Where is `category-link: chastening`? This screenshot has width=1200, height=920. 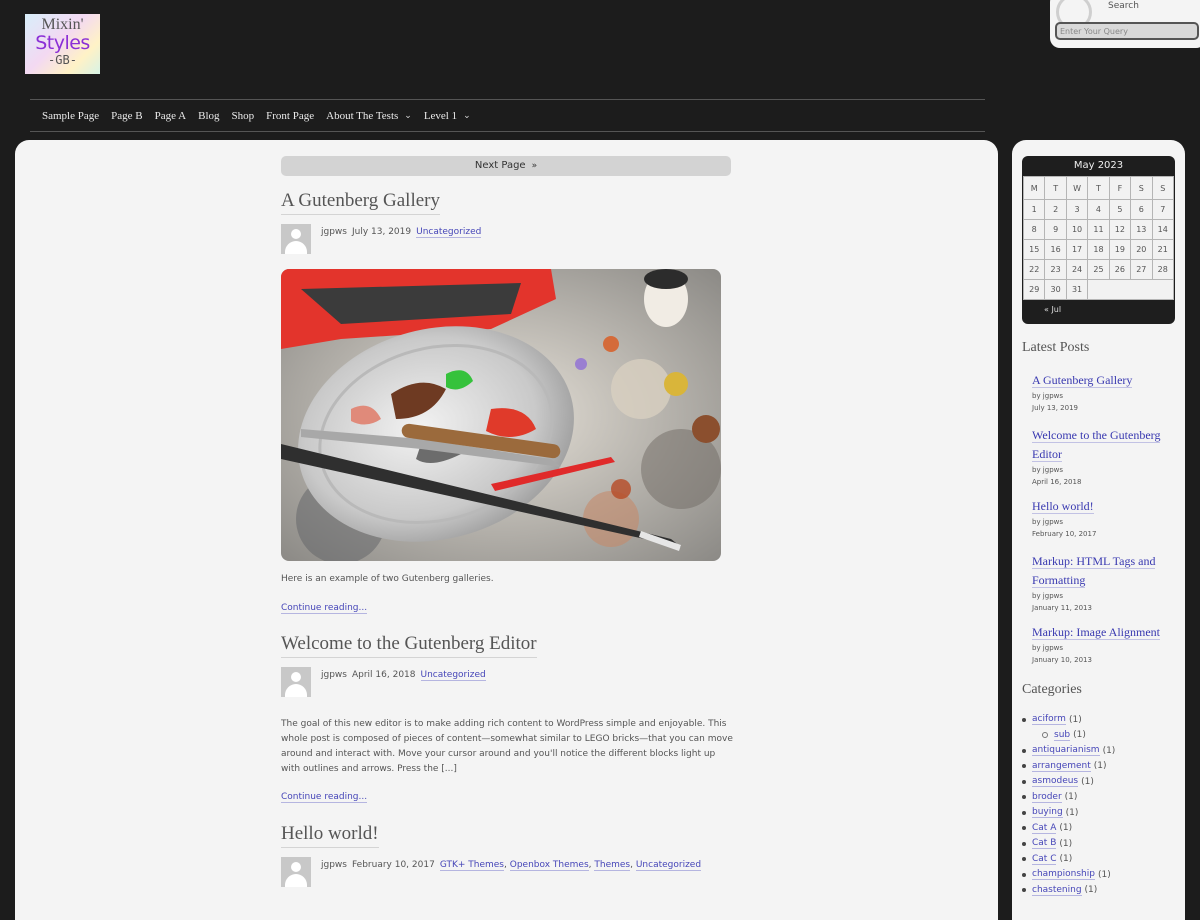
category-link: chastening is located at coordinates (1057, 890).